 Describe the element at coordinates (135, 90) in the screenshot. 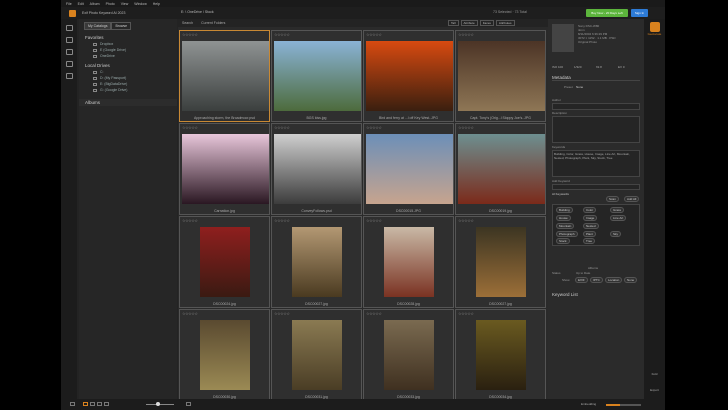

I see `drive-item: G: (Google Drive)` at that location.